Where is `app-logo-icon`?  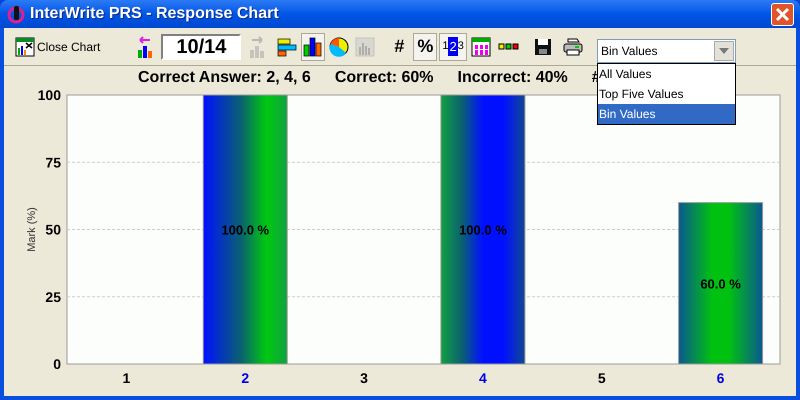 app-logo-icon is located at coordinates (16, 14).